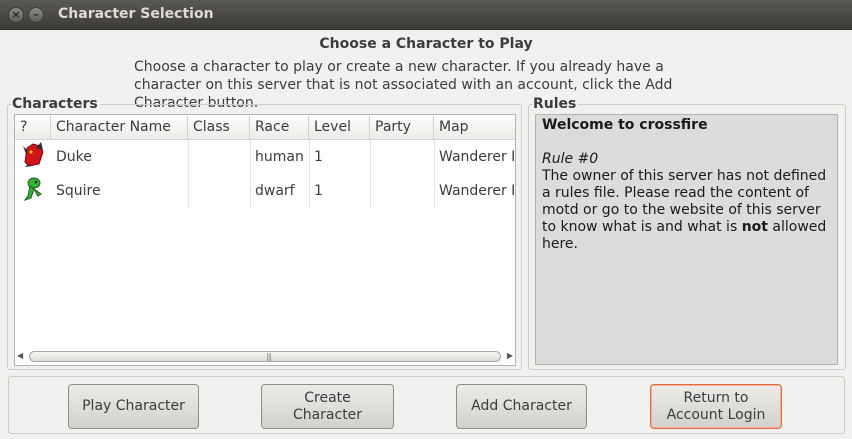  Describe the element at coordinates (279, 157) in the screenshot. I see `character-race: human` at that location.